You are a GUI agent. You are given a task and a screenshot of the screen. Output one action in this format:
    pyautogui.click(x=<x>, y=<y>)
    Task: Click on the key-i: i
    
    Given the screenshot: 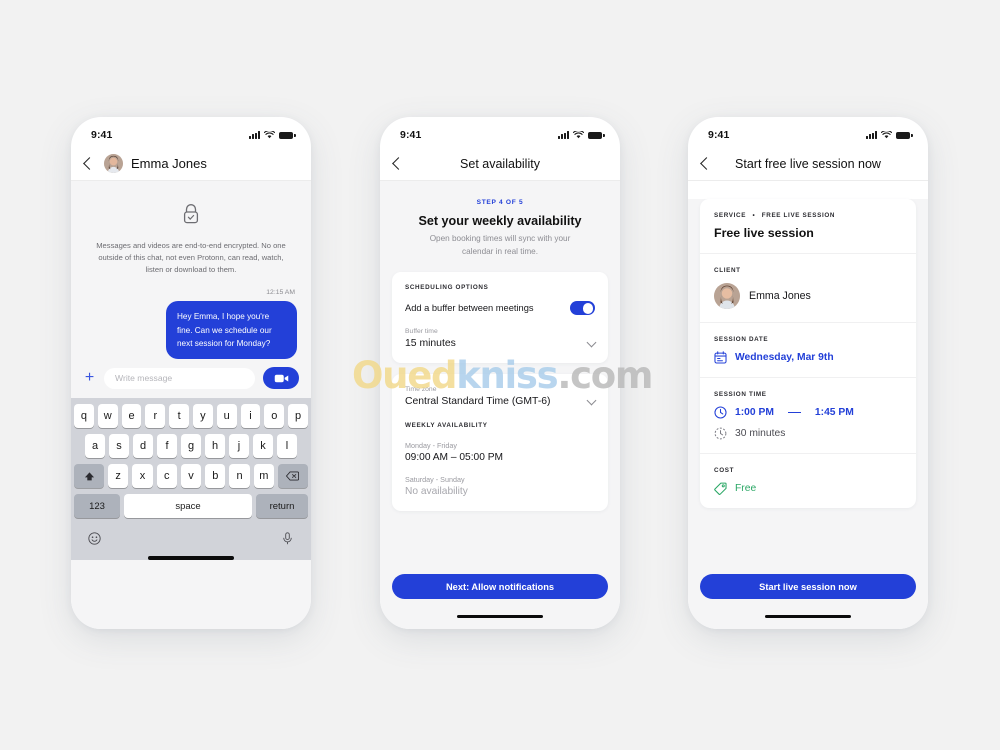 What is the action you would take?
    pyautogui.click(x=250, y=416)
    